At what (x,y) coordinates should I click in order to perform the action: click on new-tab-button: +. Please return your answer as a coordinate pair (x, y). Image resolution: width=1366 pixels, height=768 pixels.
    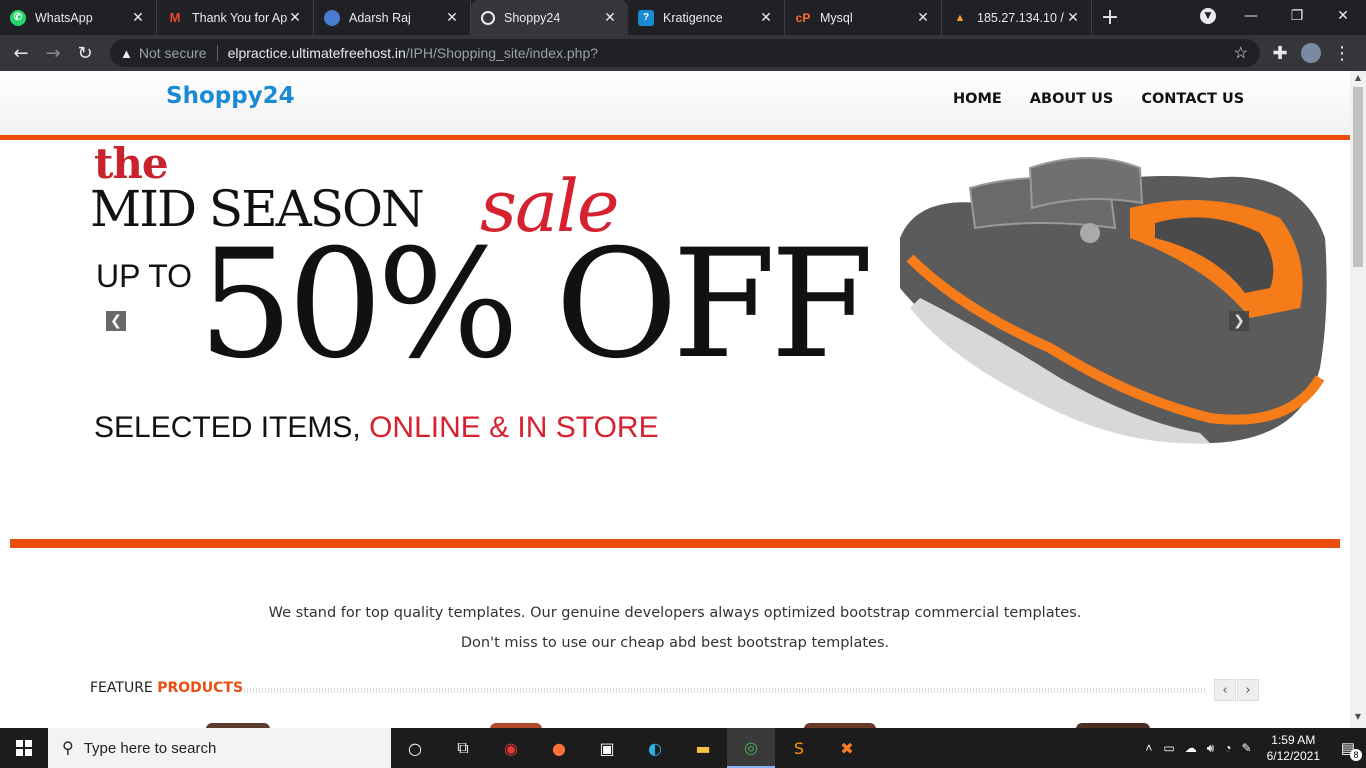
    Looking at the image, I should click on (1110, 17).